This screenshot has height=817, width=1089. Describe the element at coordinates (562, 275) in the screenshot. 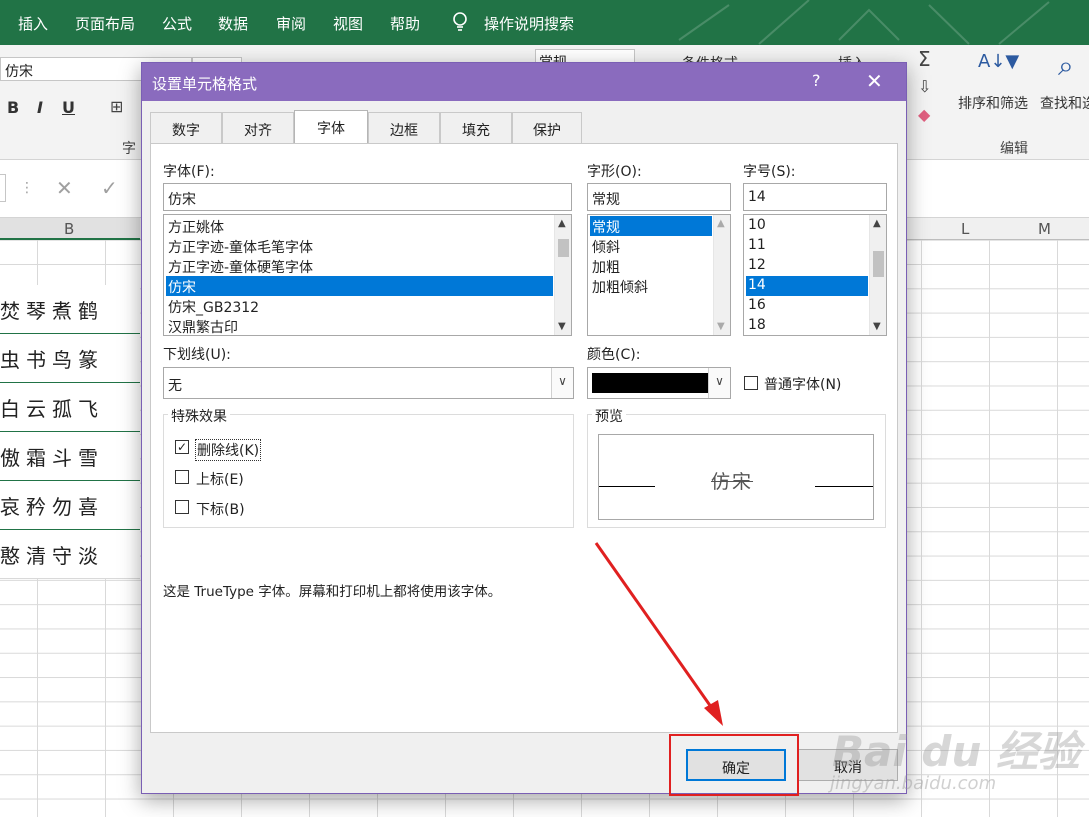

I see `font-list-scrollbar: ▲ ▼` at that location.